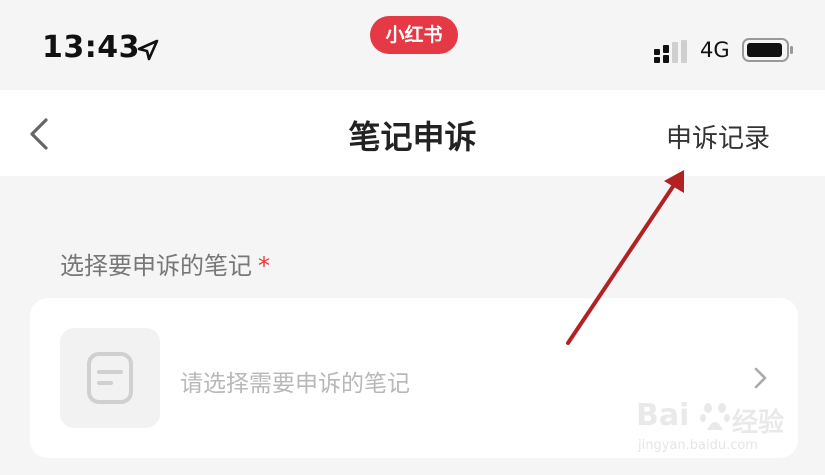  Describe the element at coordinates (670, 51) in the screenshot. I see `signal-icon` at that location.